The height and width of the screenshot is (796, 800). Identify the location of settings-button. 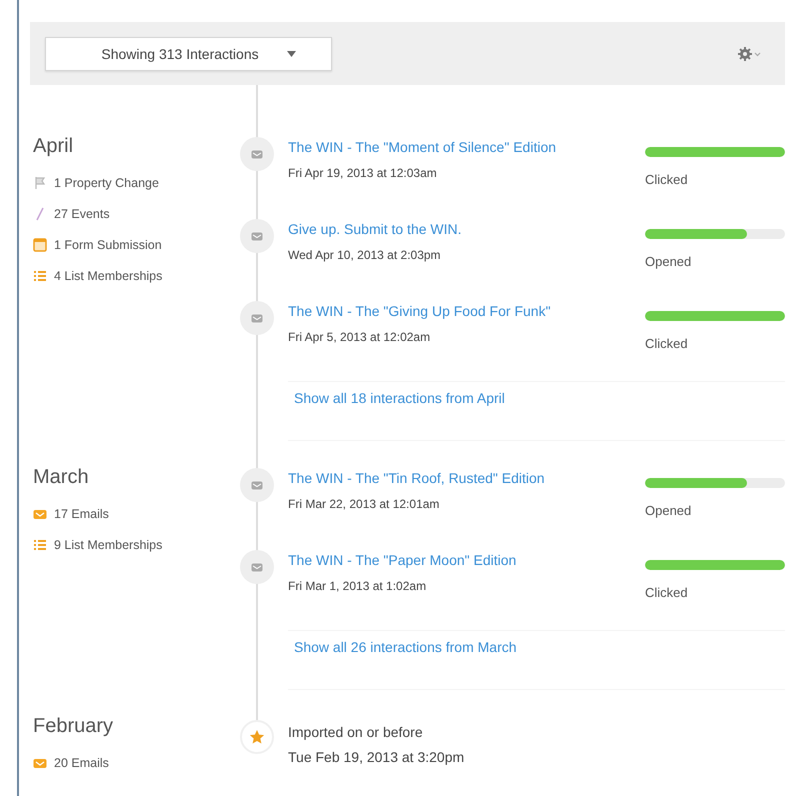
(750, 54).